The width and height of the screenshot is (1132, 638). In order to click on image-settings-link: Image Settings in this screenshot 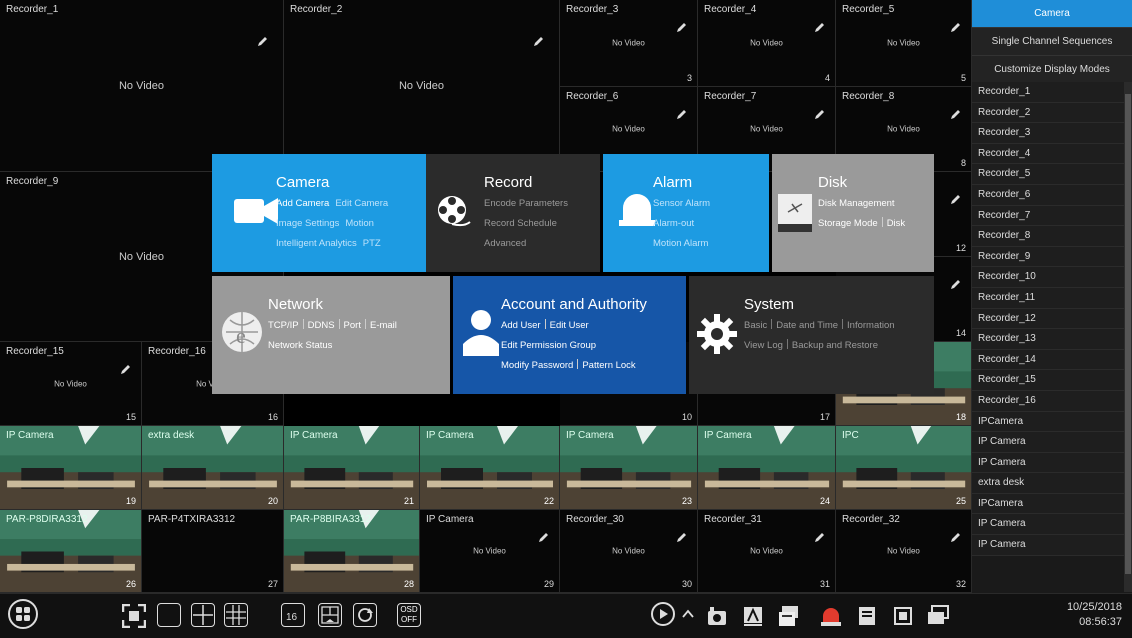, I will do `click(307, 223)`.